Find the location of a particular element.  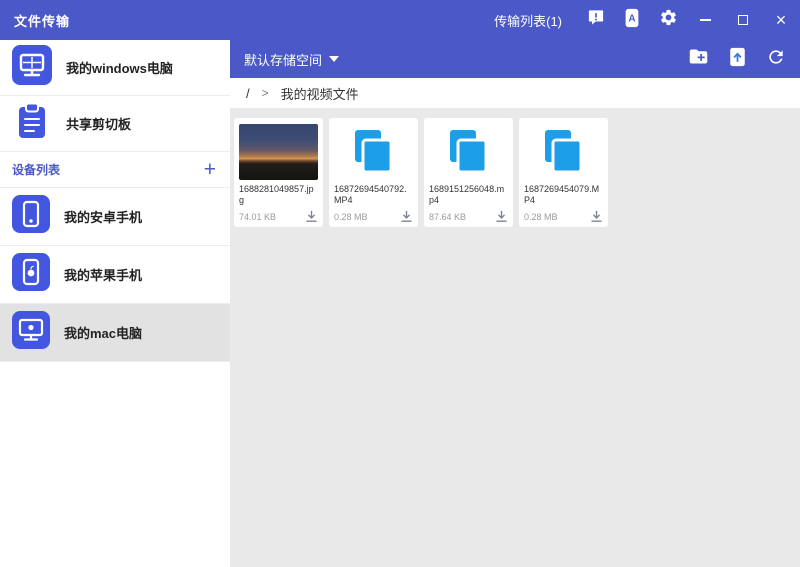

card-footer: 87.64 KB is located at coordinates (468, 216).